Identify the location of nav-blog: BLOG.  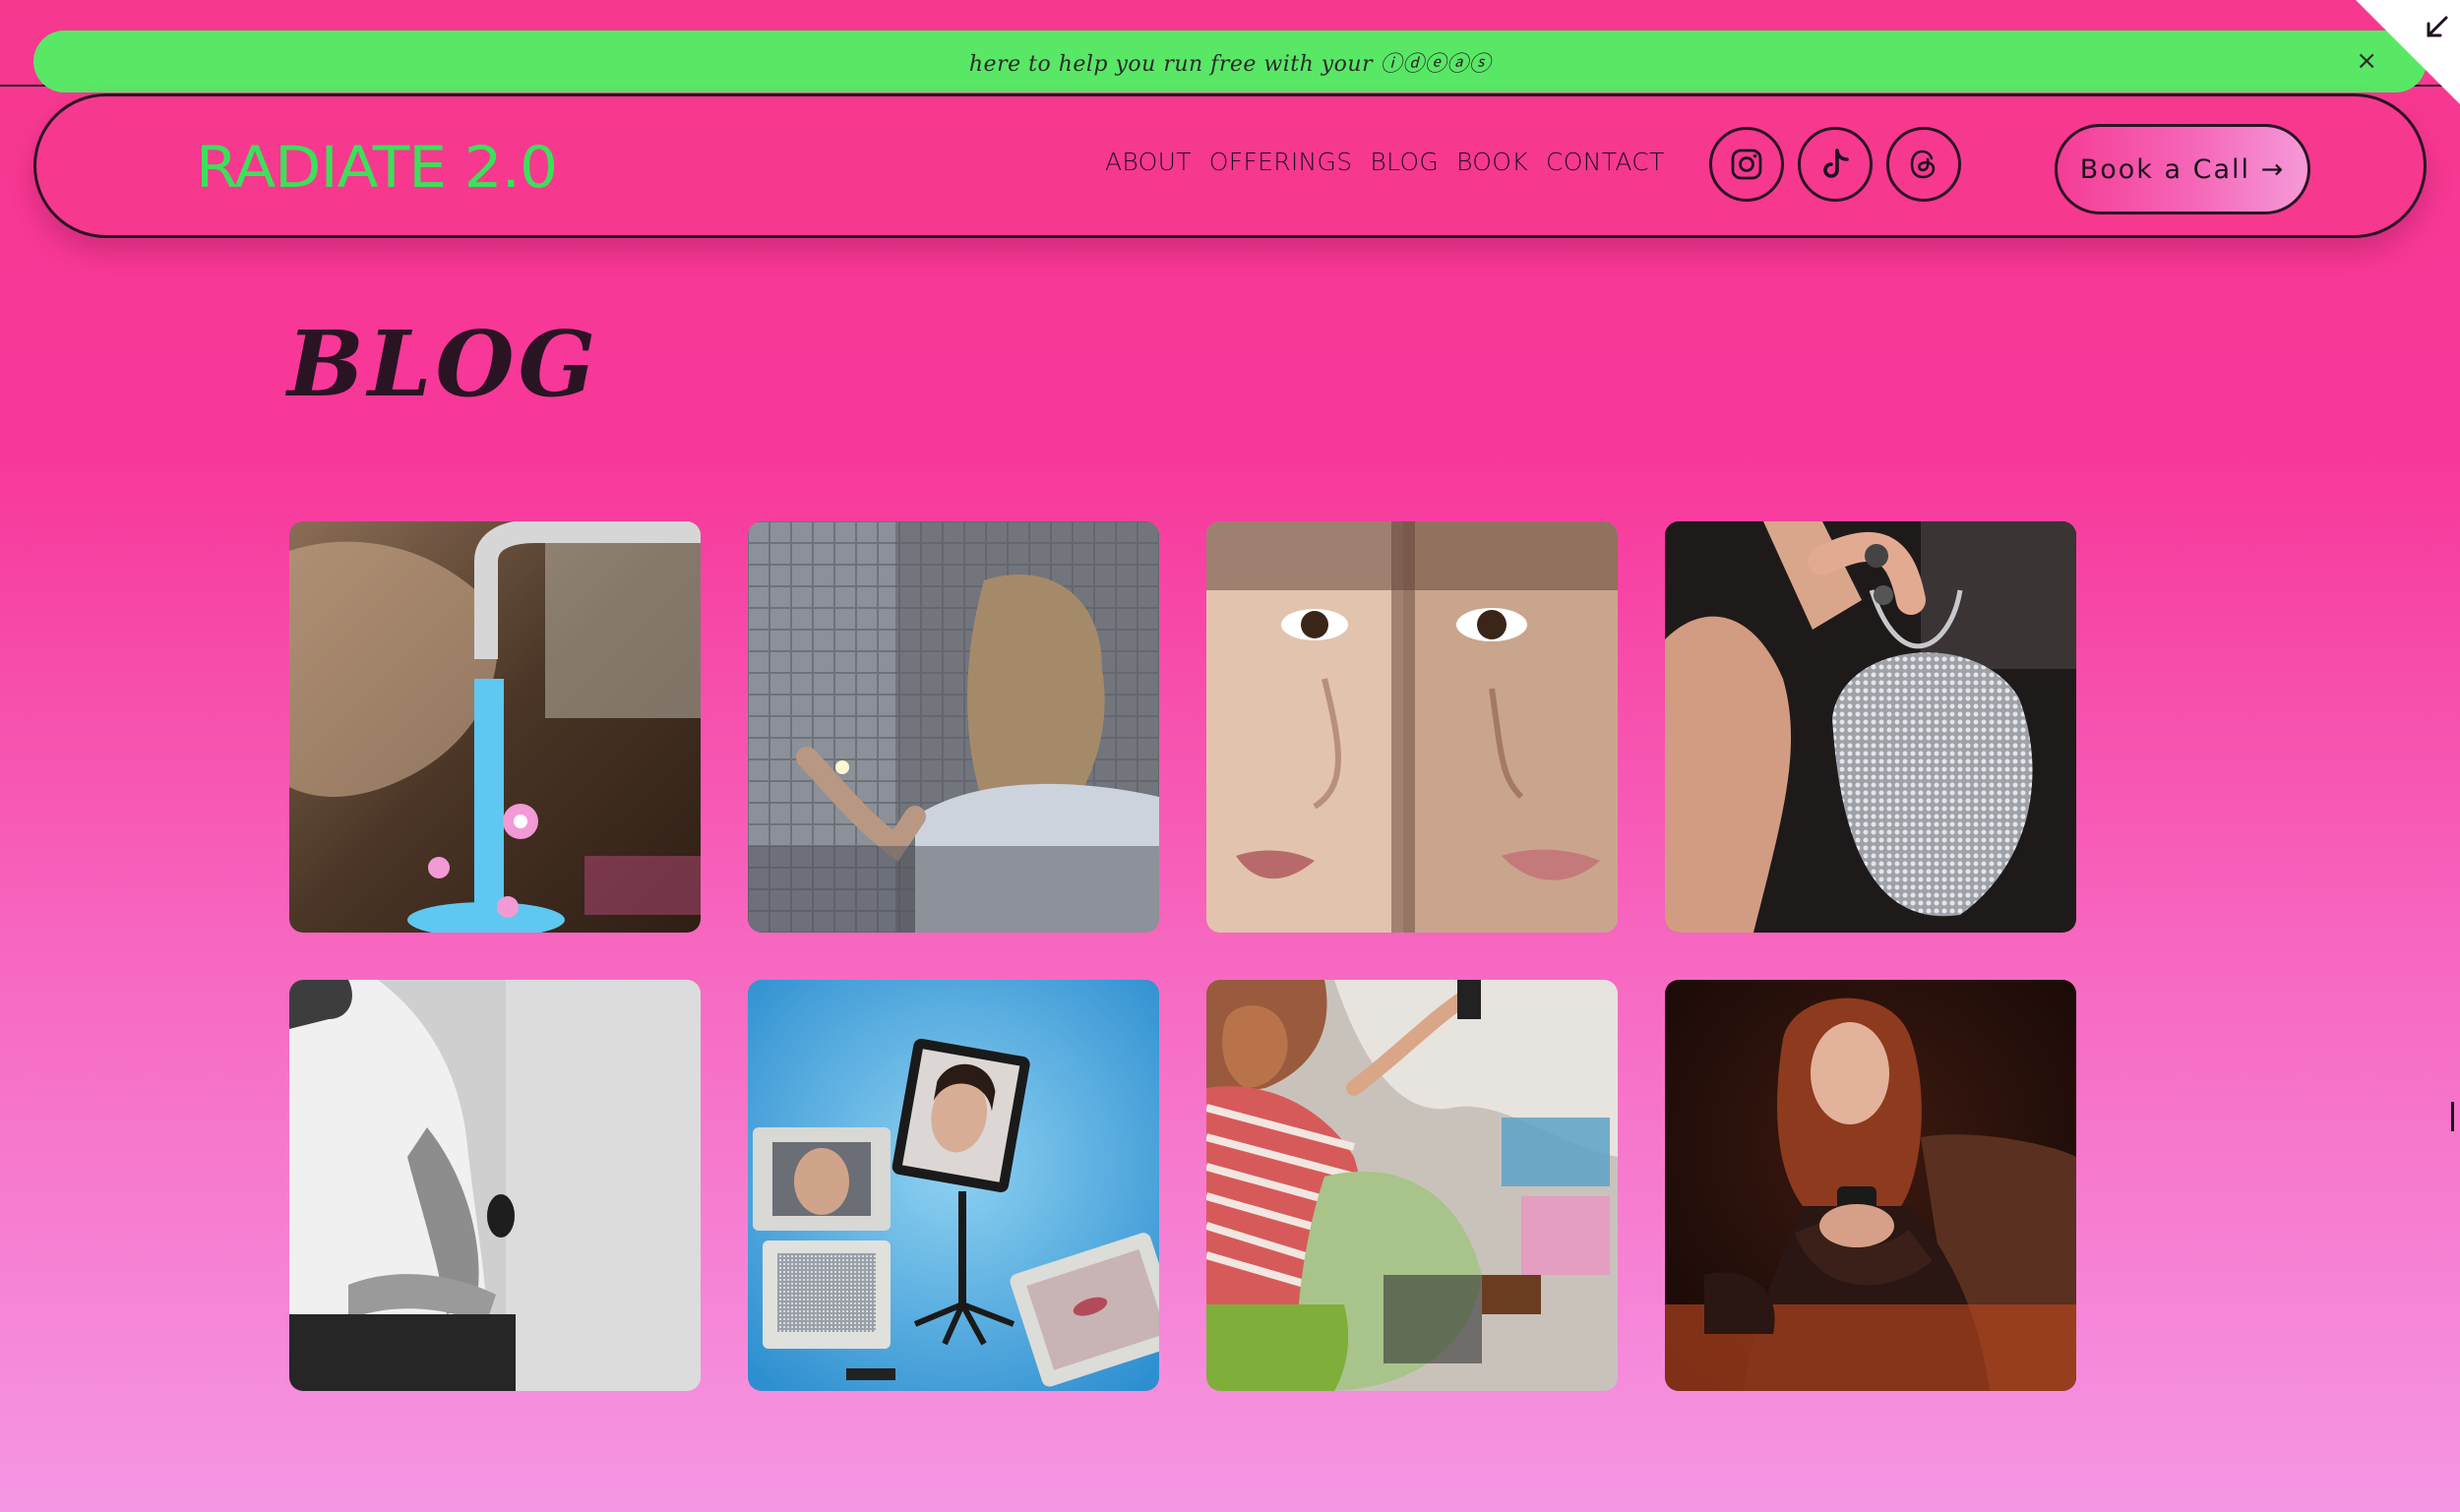
(1405, 162).